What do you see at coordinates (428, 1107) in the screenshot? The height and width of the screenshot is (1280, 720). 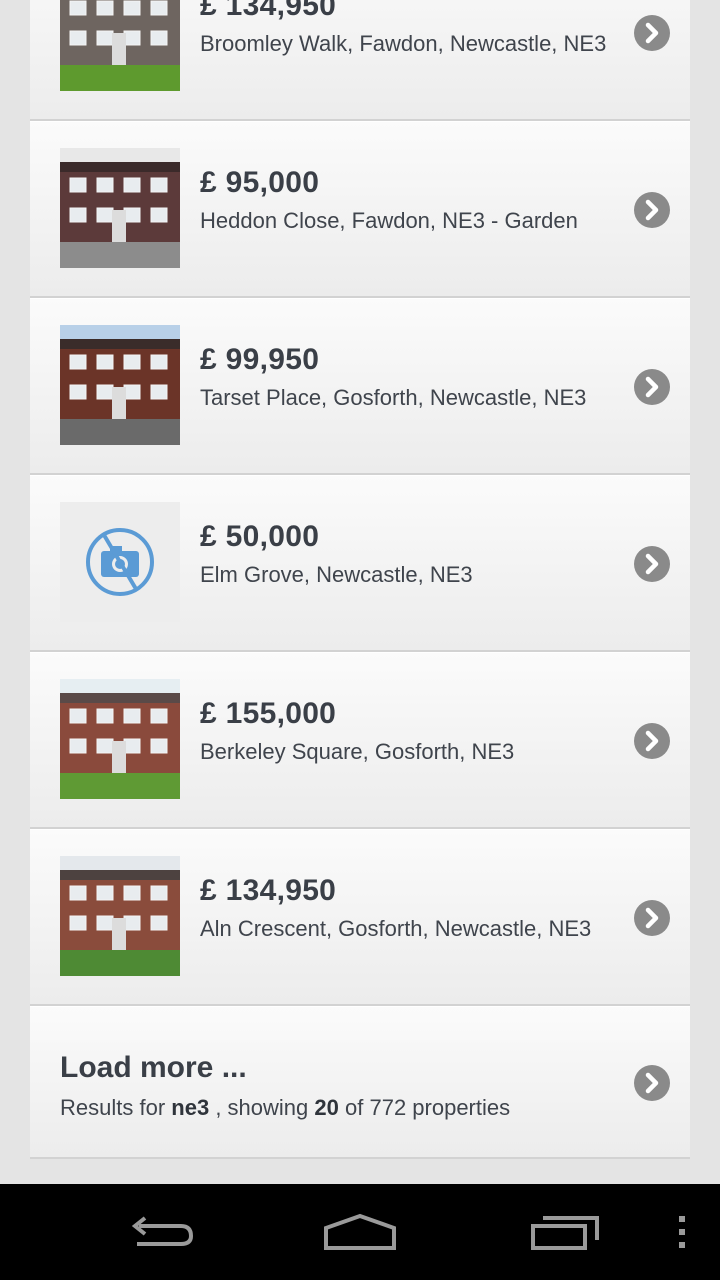 I see `results-suffix: of 772 properties` at bounding box center [428, 1107].